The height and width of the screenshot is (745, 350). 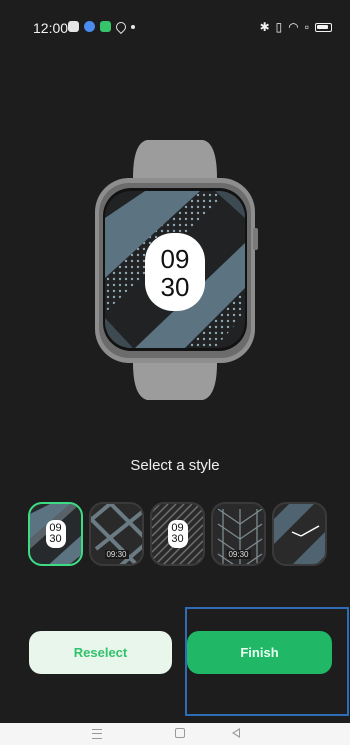 I want to click on style-thumb-stripes-dense: 09 30, so click(x=177, y=534).